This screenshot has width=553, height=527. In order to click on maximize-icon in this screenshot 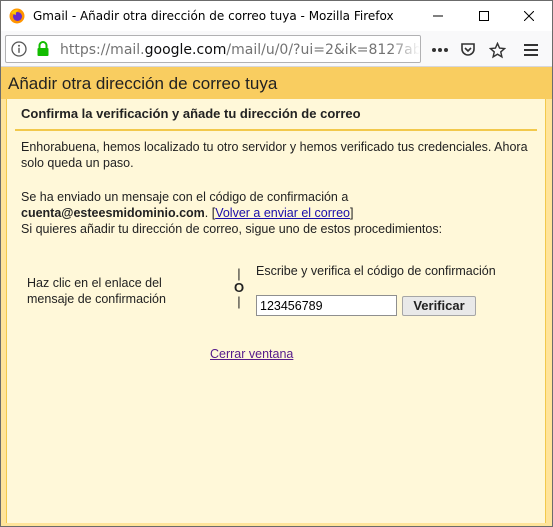, I will do `click(484, 16)`.